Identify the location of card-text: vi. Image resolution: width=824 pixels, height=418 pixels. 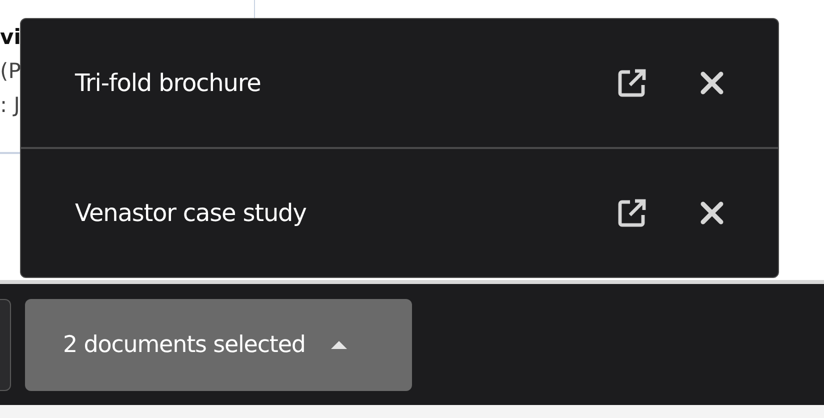
(10, 37).